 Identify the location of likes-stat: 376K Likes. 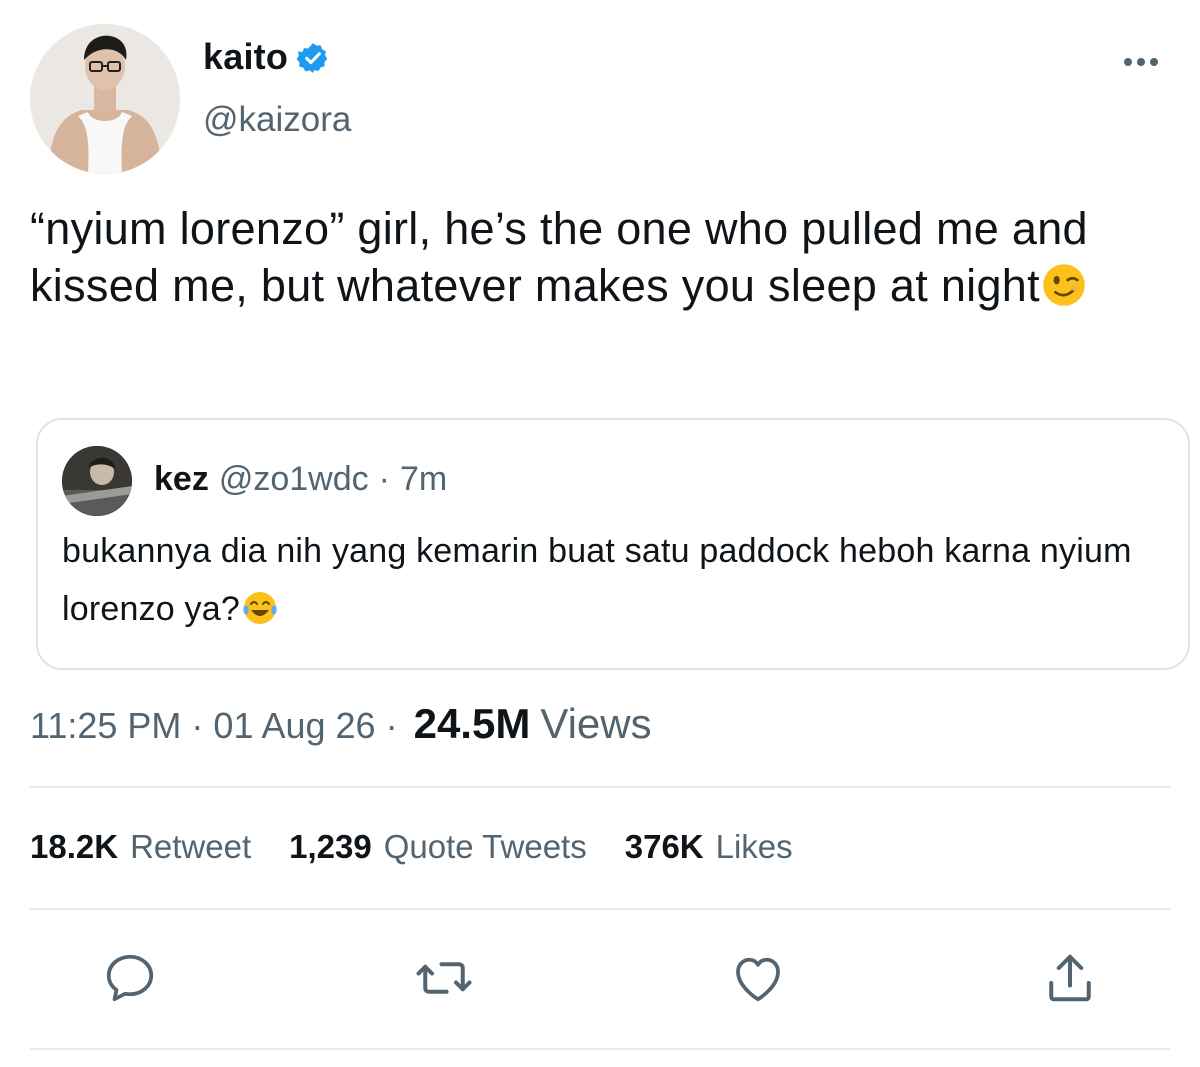
(709, 847).